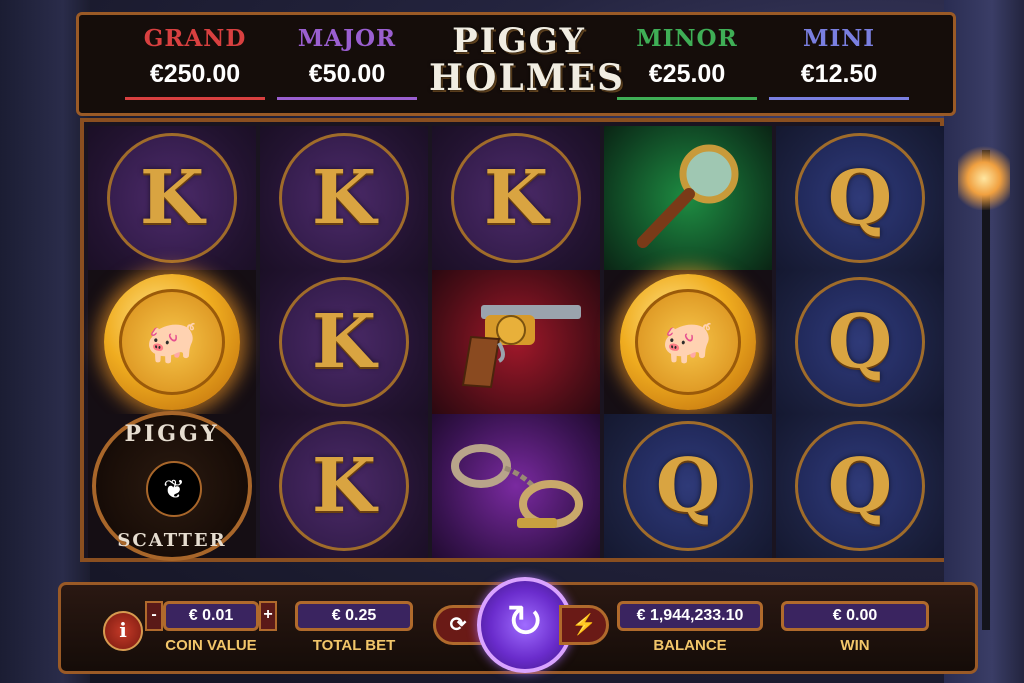 The width and height of the screenshot is (1024, 683). I want to click on jackpot-minor: MINOR €25.00, so click(687, 62).